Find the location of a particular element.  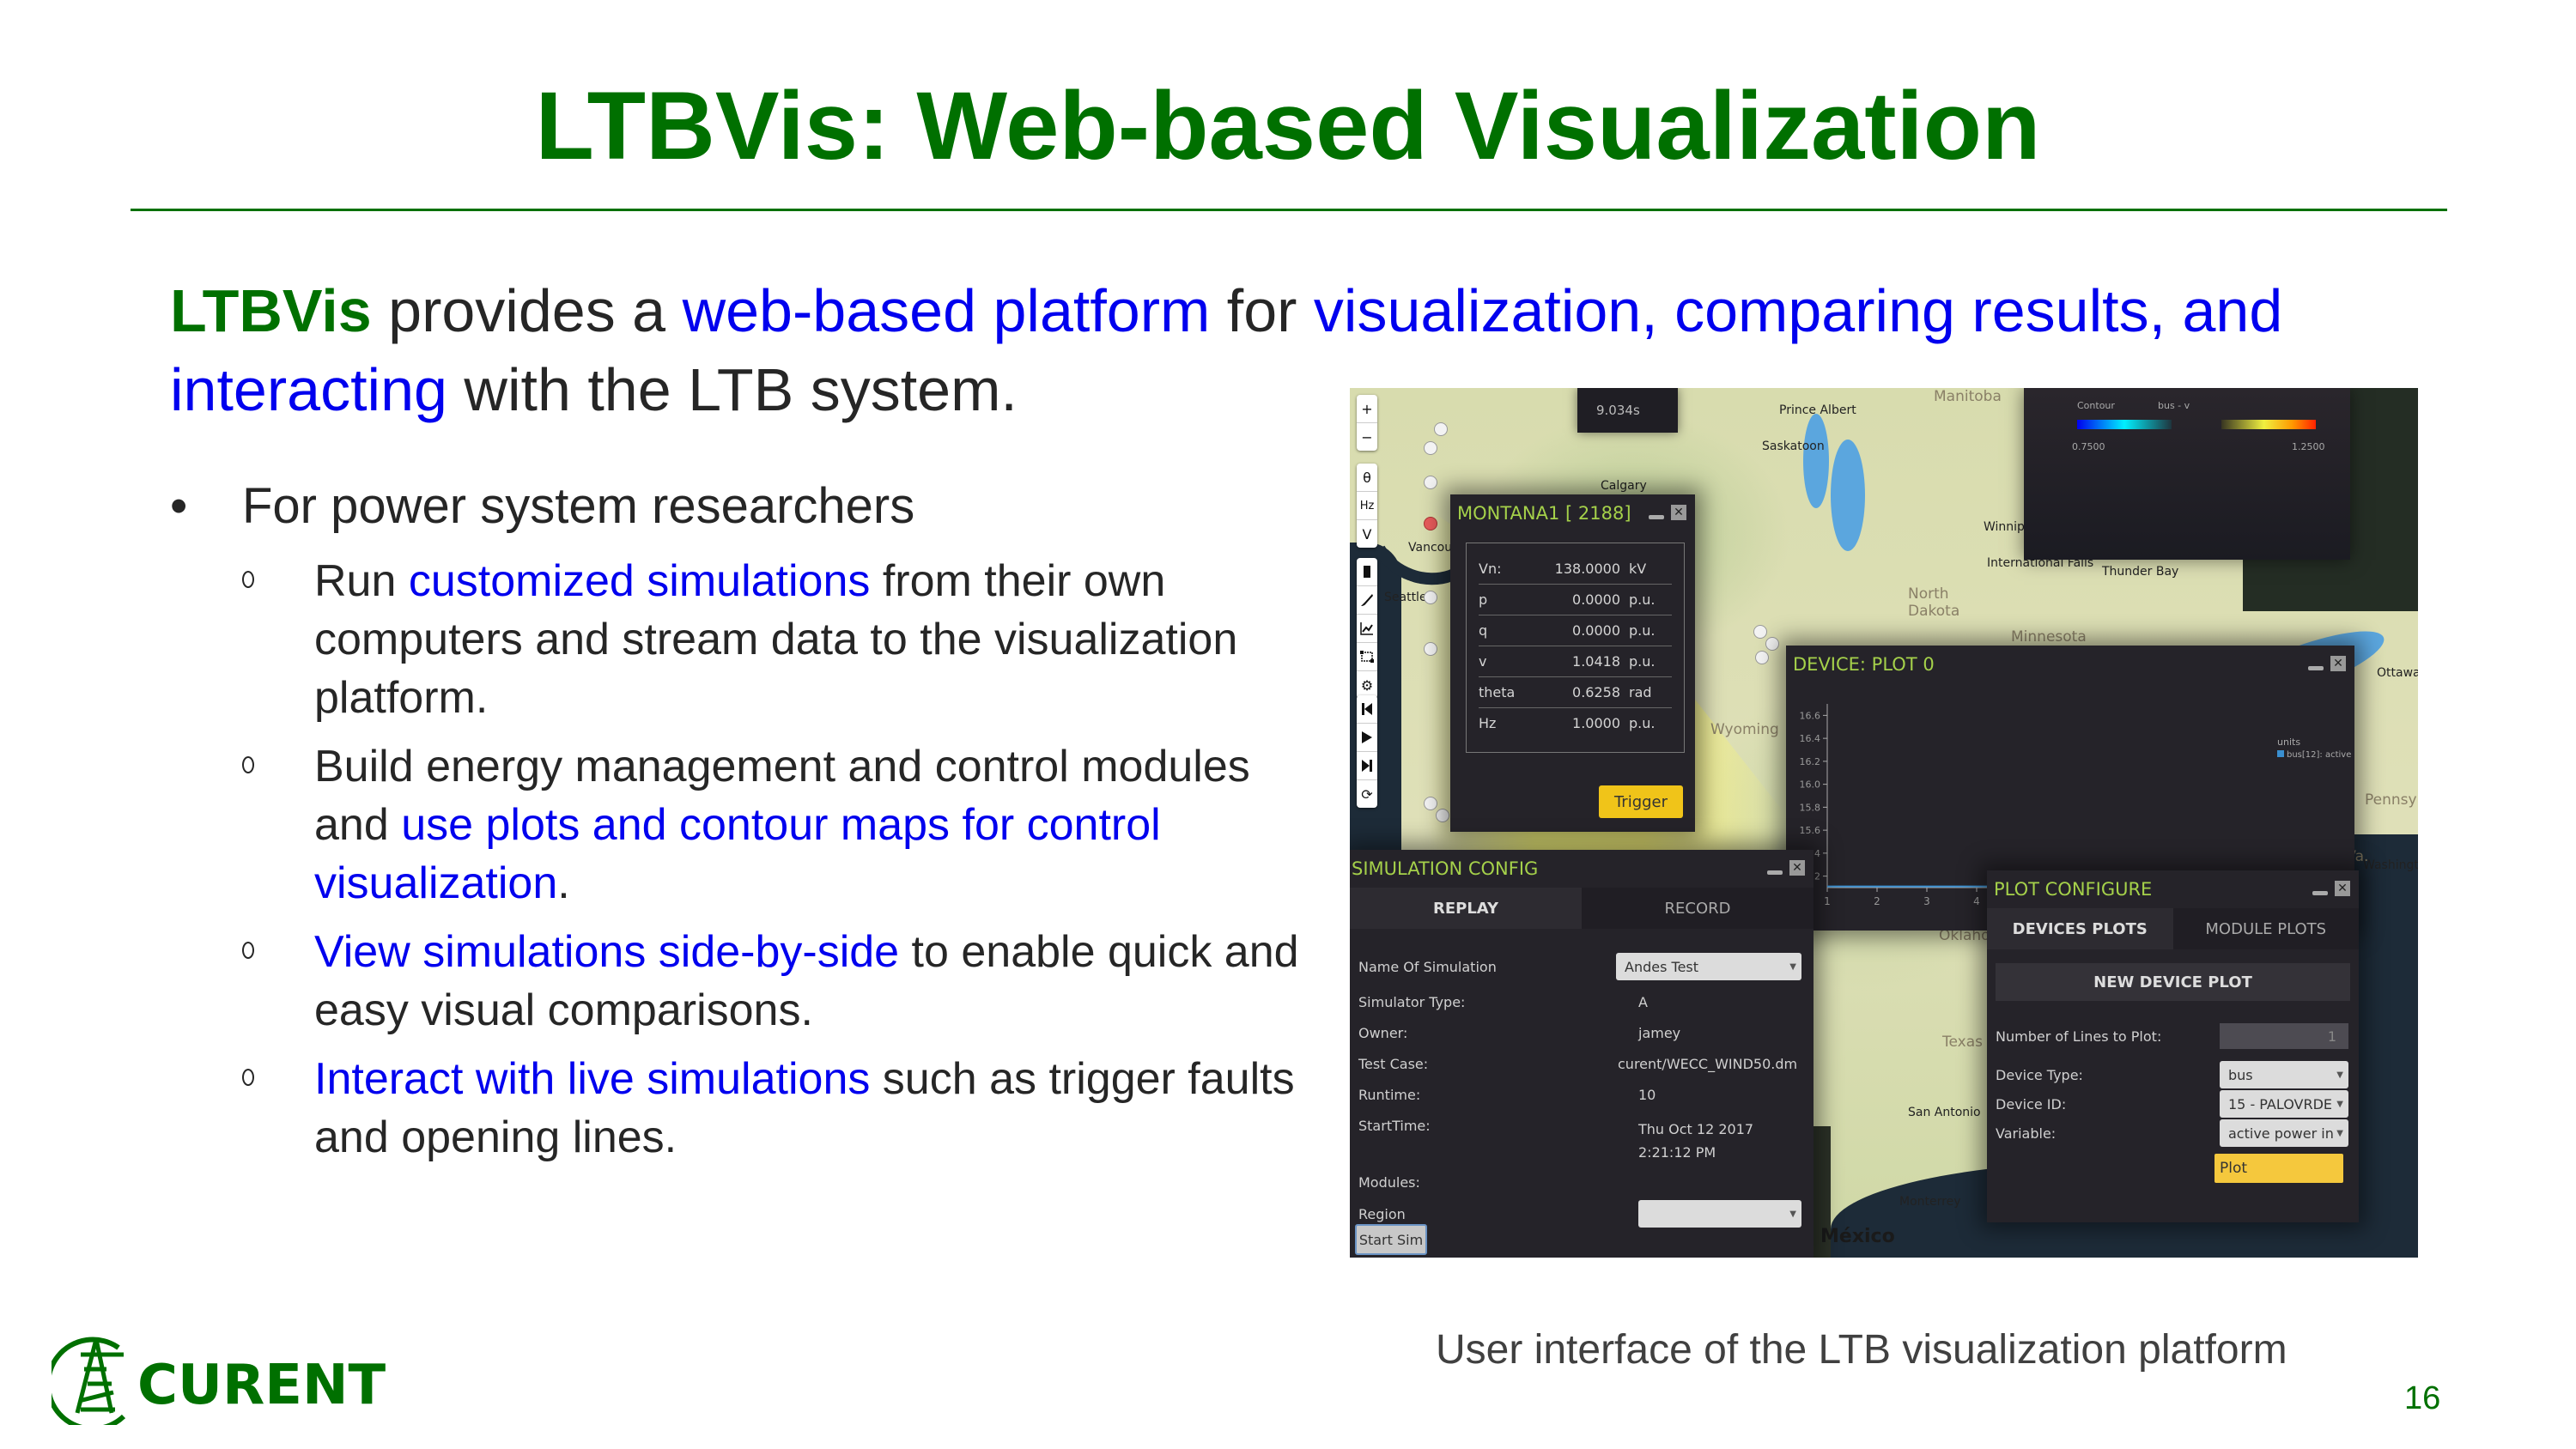

trigger-button: Trigger is located at coordinates (1641, 801).